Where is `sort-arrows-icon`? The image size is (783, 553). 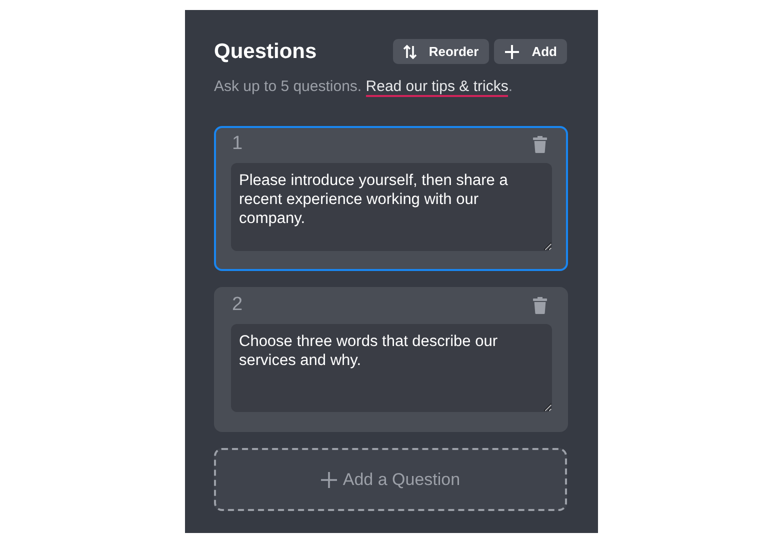
sort-arrows-icon is located at coordinates (409, 52).